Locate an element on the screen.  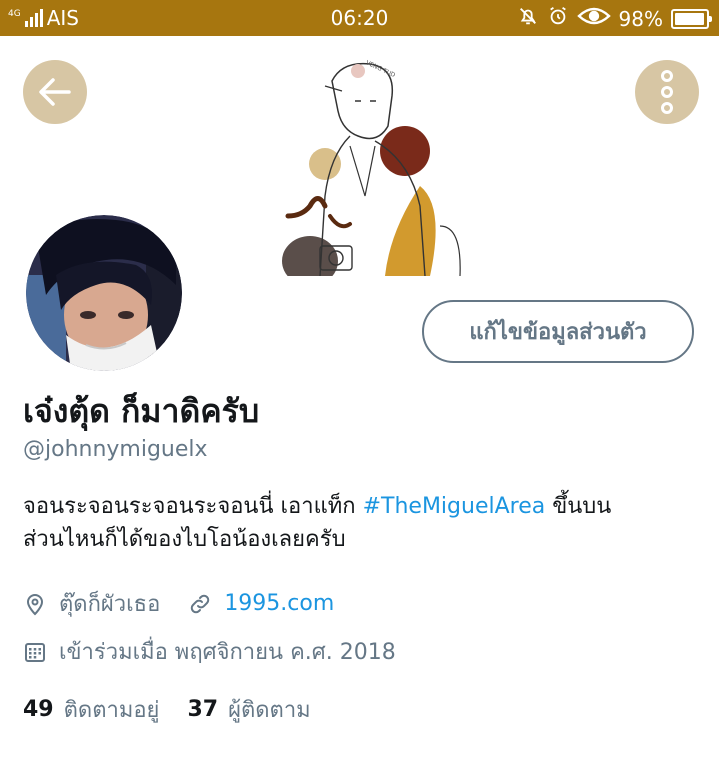
profile-meta-joined: เข้าร่วมเมื่อ พฤศจิกายน ค.ศ. 2018 is located at coordinates (209, 651).